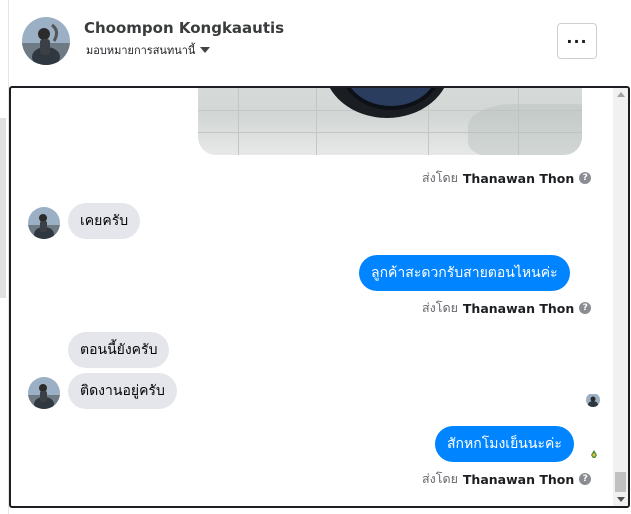 This screenshot has width=631, height=514. I want to click on message-text: เคยครับ, so click(104, 221).